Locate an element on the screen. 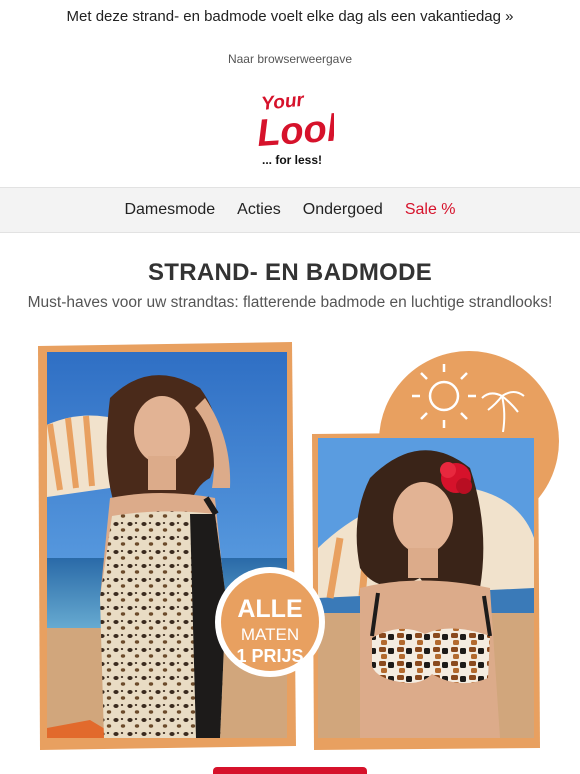 Image resolution: width=580 pixels, height=774 pixels. logo-tagline: ... for less! is located at coordinates (292, 160).